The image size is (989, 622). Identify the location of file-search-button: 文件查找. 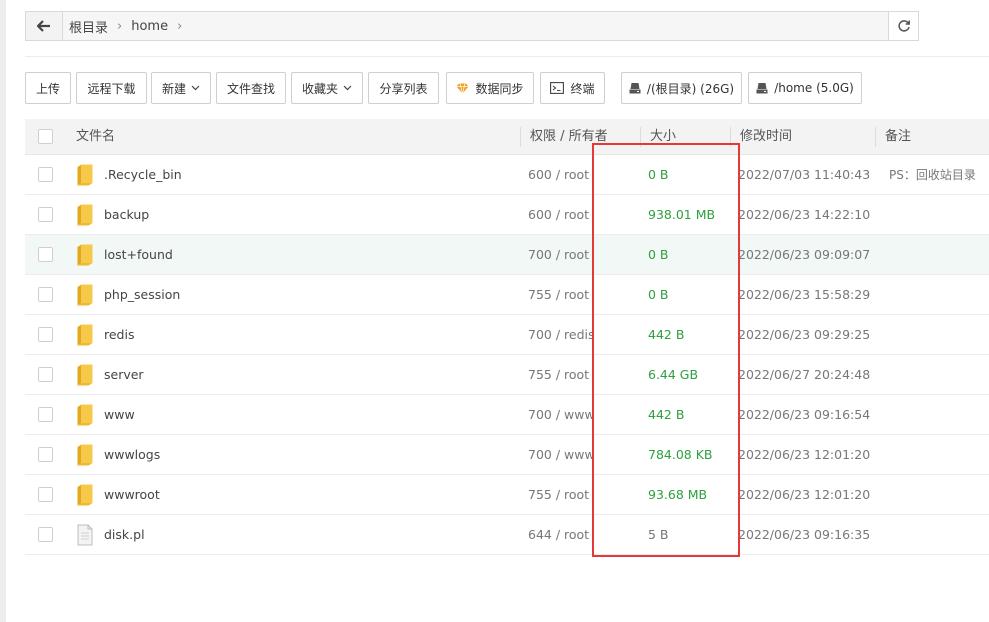
(251, 88).